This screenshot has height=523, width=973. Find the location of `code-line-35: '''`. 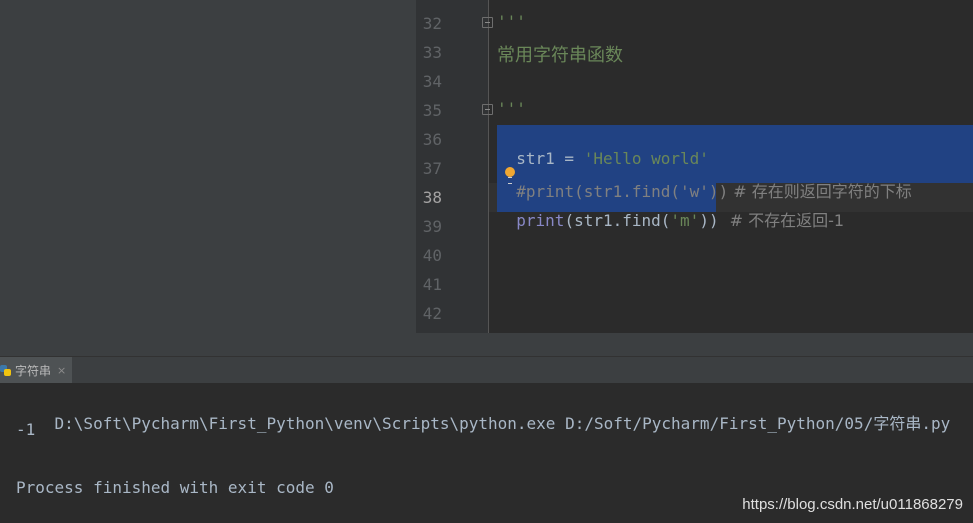

code-line-35: ''' is located at coordinates (511, 108).